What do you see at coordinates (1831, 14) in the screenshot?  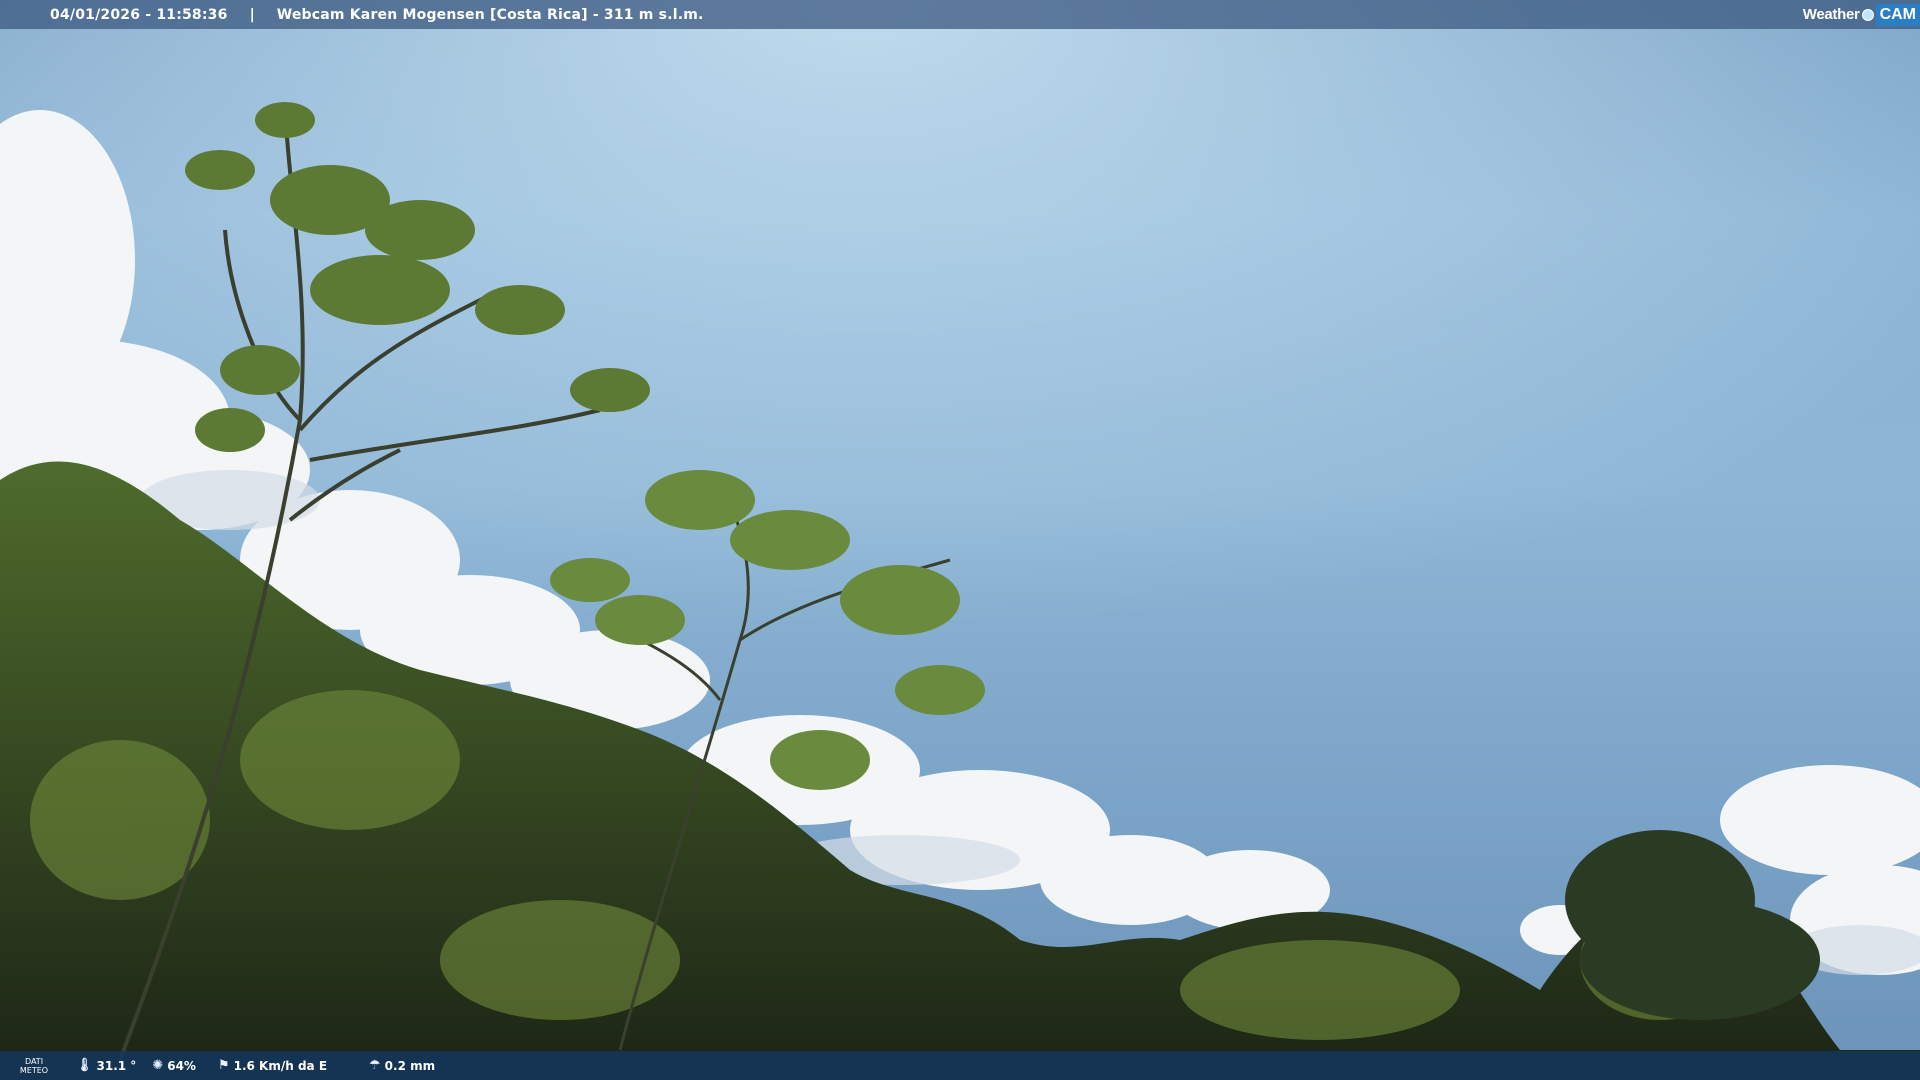 I see `logo-text-weather: Weather` at bounding box center [1831, 14].